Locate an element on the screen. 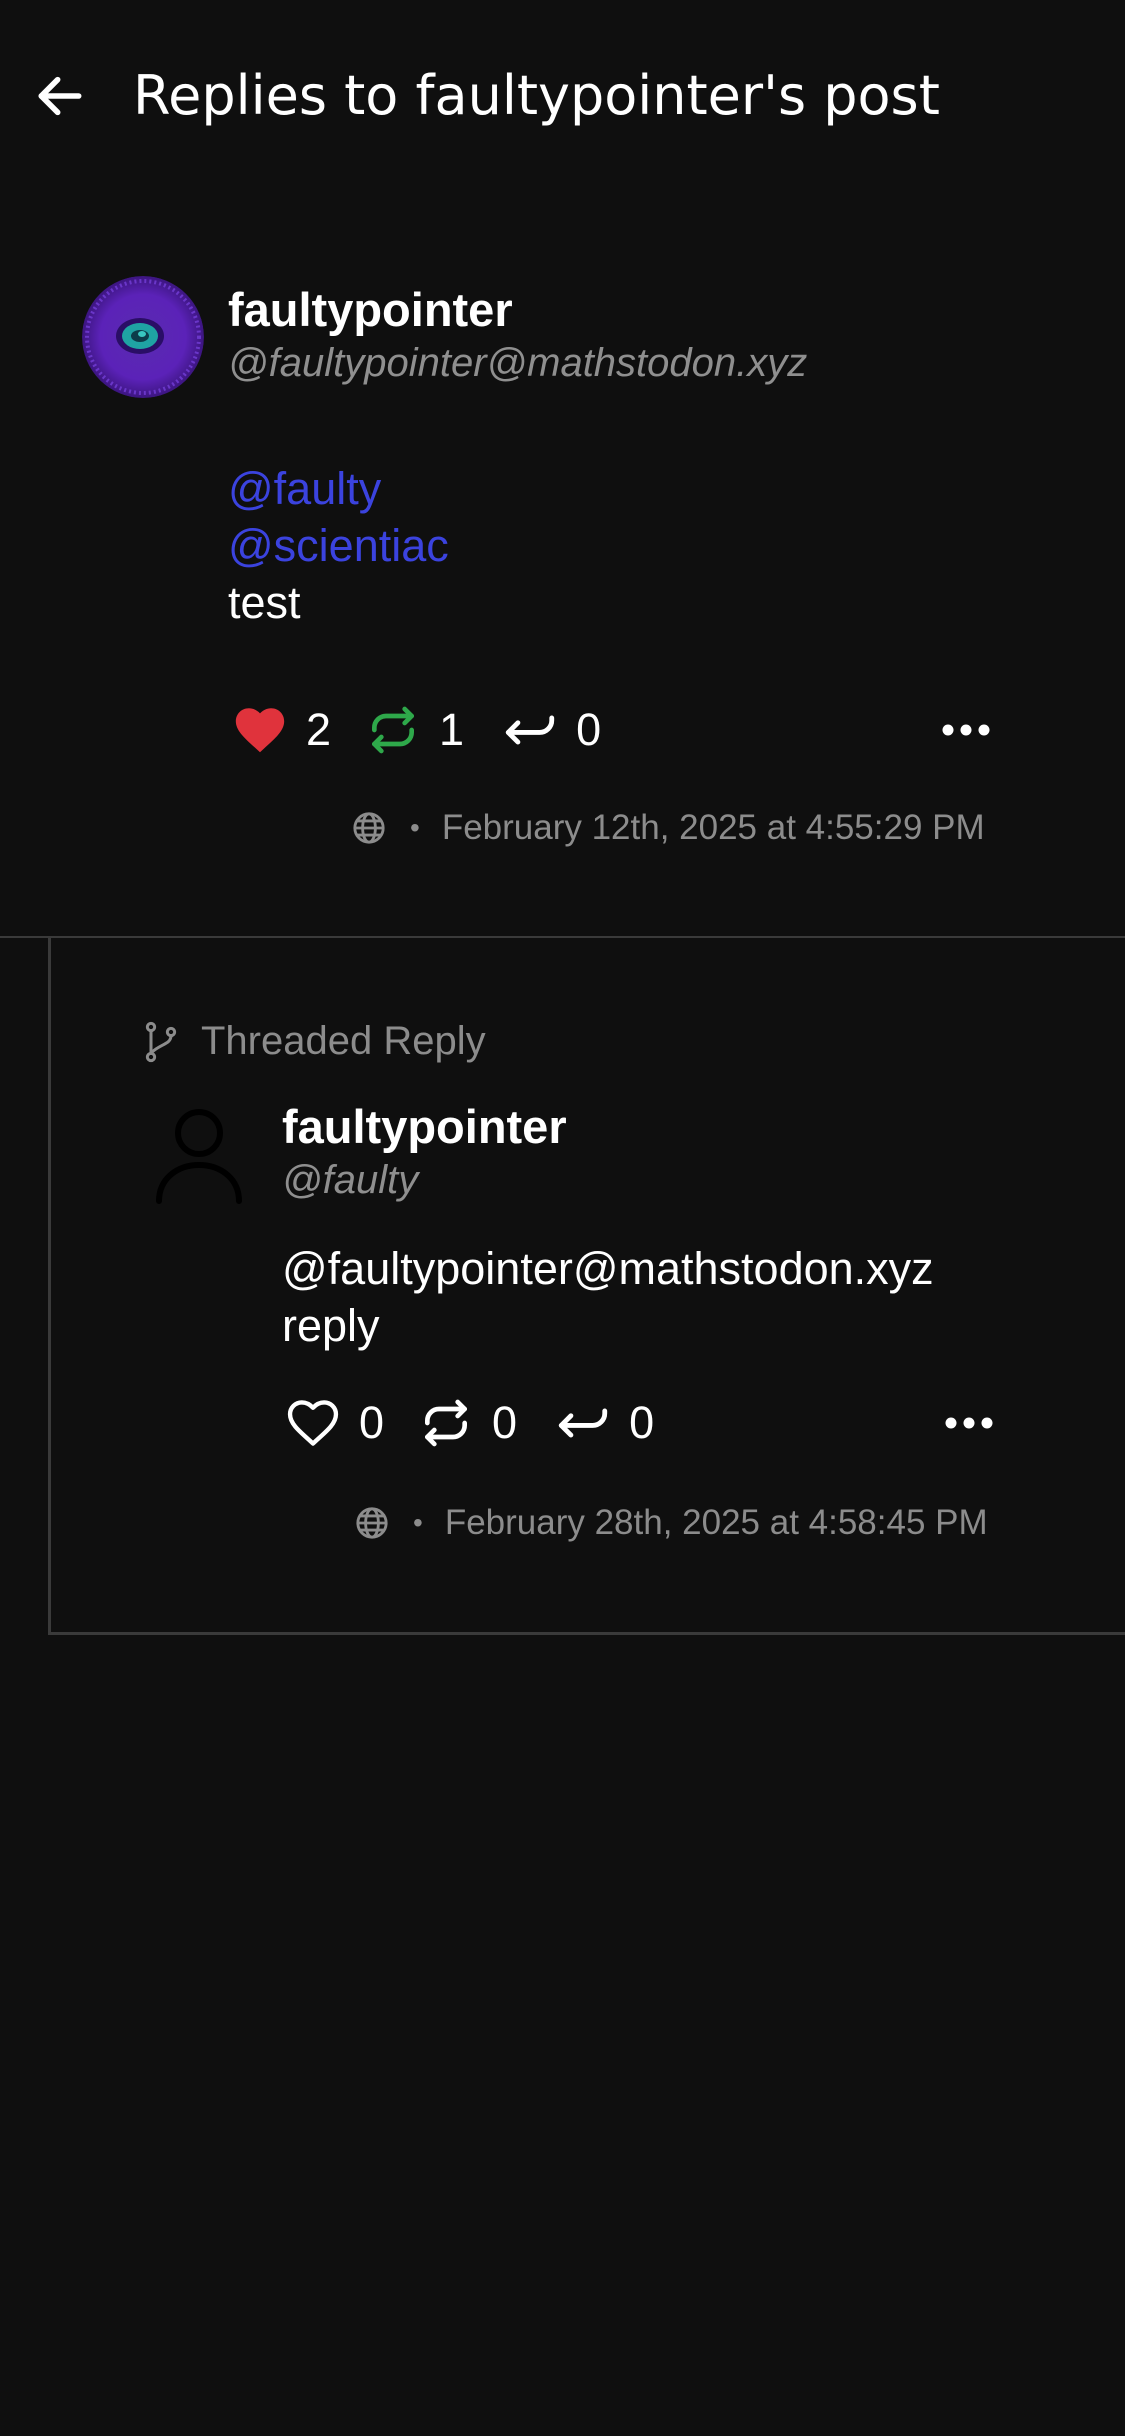  reply-meta: • February 28th, 2025 at 4:58:45 PM is located at coordinates (671, 1523).